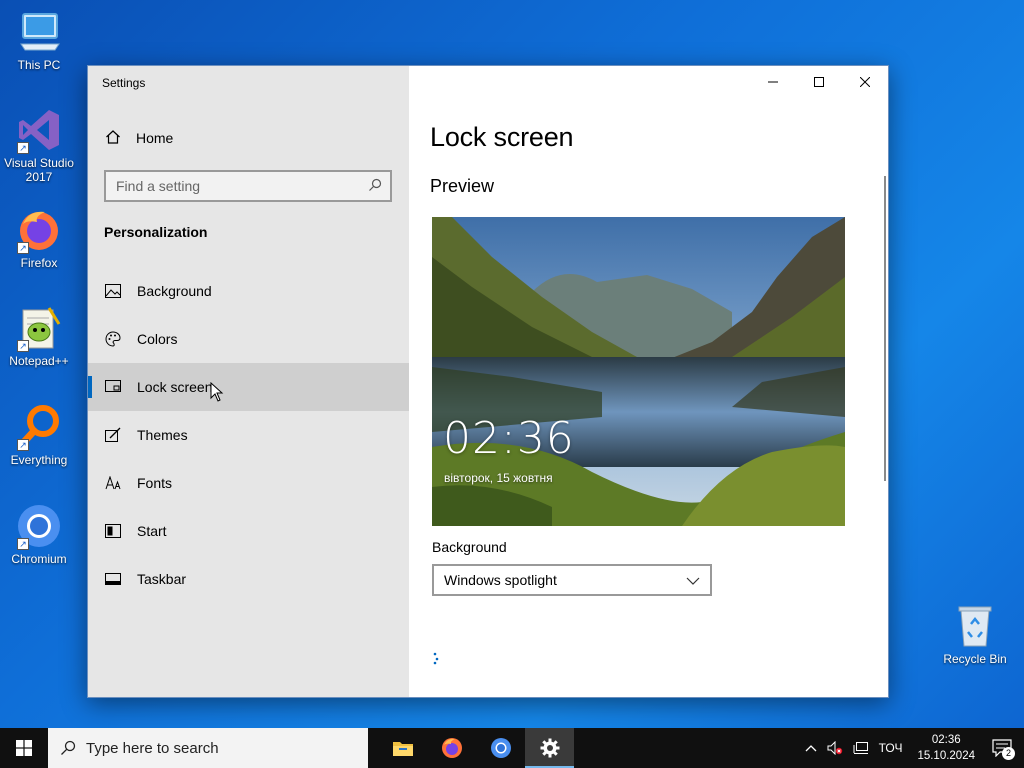 Image resolution: width=1024 pixels, height=768 pixels. I want to click on windows-logo-icon, so click(24, 748).